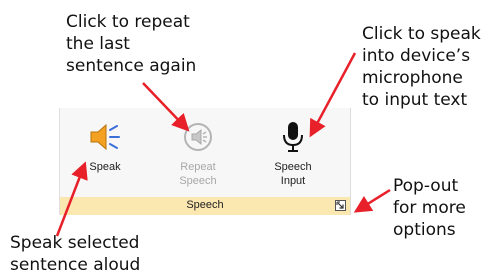 The image size is (487, 276). What do you see at coordinates (429, 208) in the screenshot?
I see `callout-popout: Pop-out for more options` at bounding box center [429, 208].